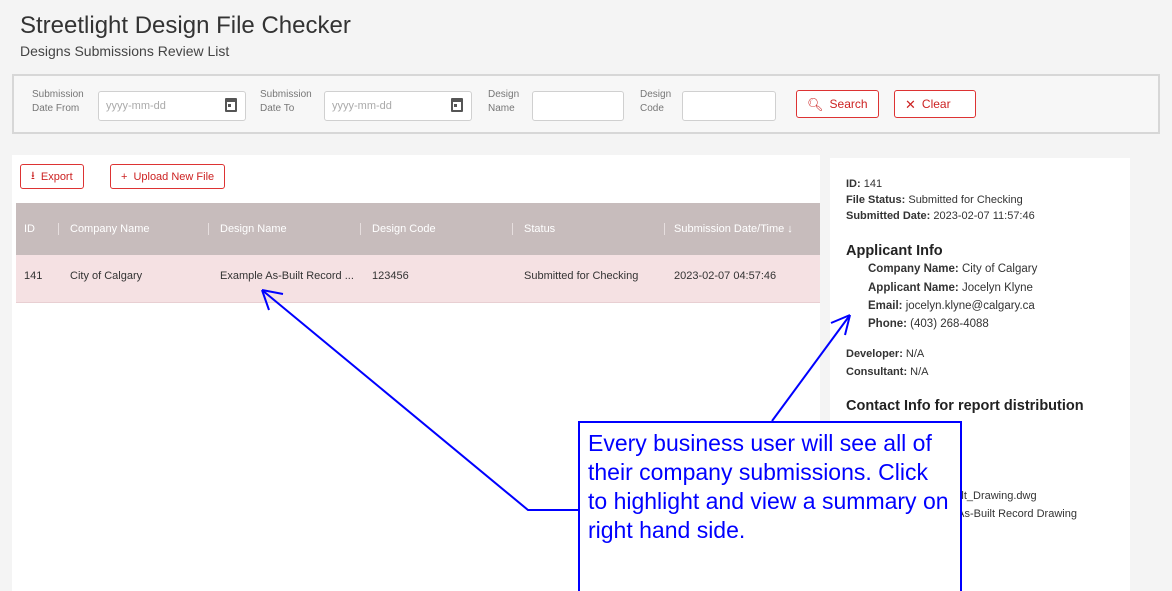  I want to click on date-from-input: yyyy-mm-dd, so click(172, 106).